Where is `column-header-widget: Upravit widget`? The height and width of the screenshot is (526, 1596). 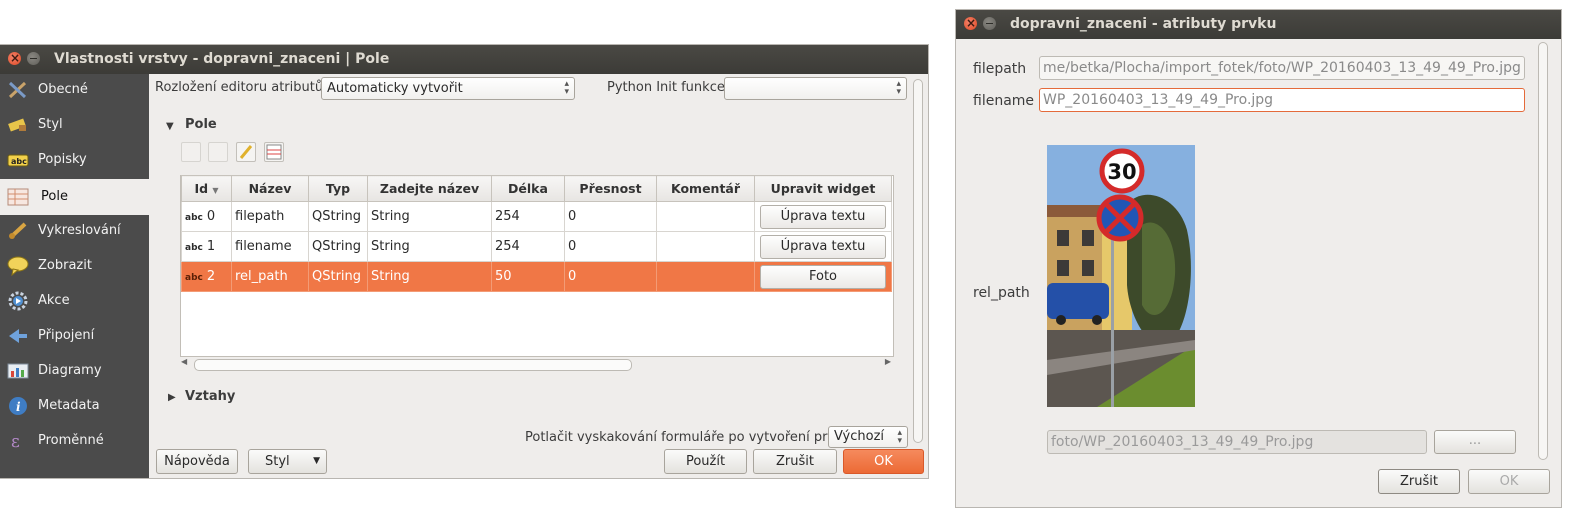 column-header-widget: Upravit widget is located at coordinates (823, 188).